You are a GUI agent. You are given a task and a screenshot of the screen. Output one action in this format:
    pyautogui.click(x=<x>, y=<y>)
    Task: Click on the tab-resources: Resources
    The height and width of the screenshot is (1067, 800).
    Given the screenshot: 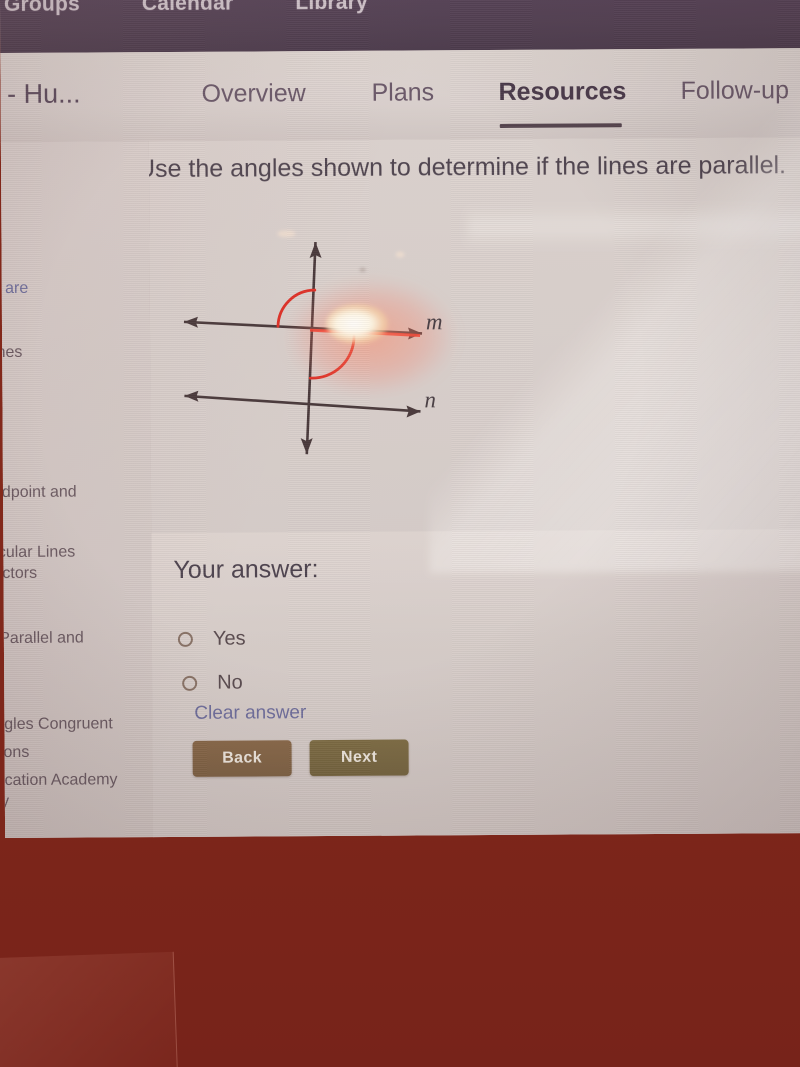 What is the action you would take?
    pyautogui.click(x=562, y=92)
    